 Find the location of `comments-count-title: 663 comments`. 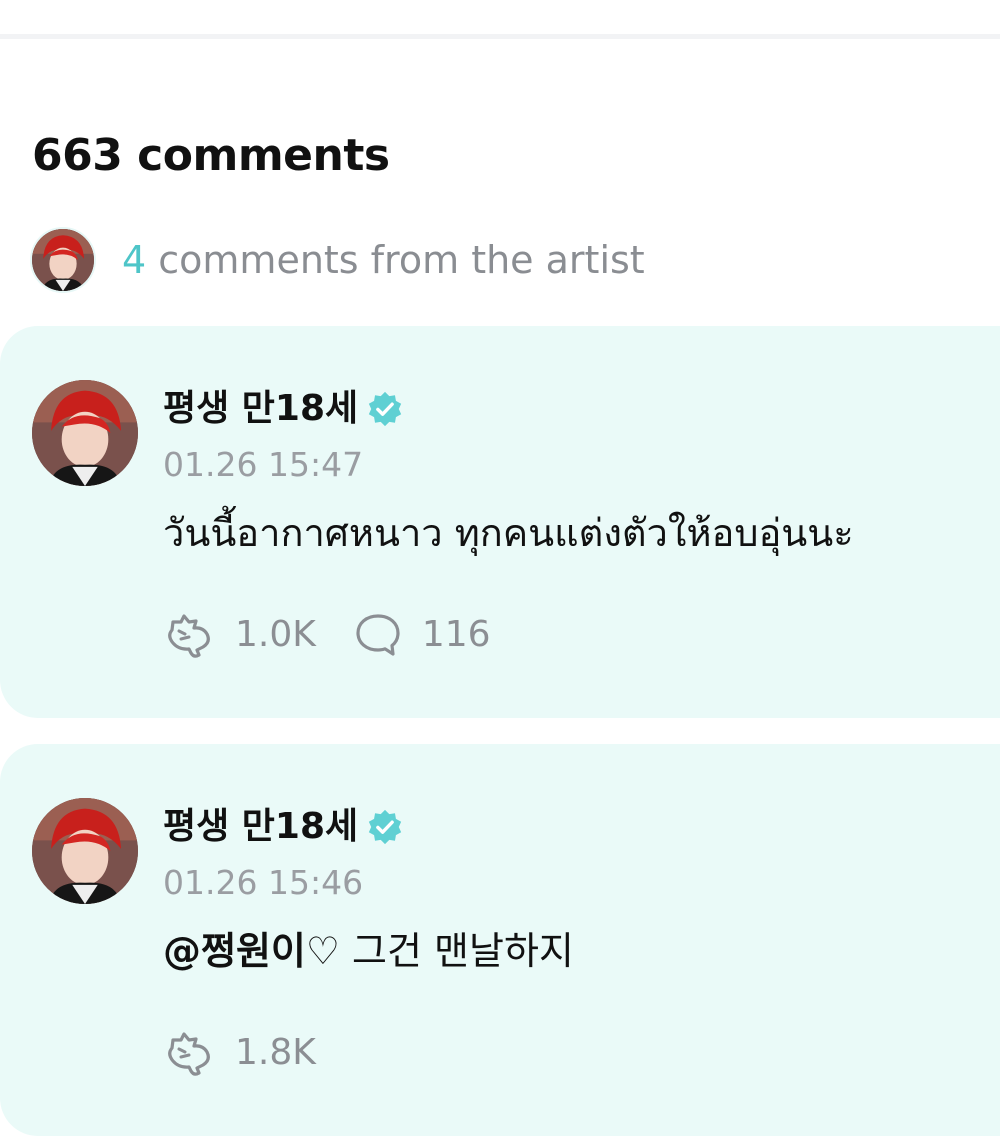

comments-count-title: 663 comments is located at coordinates (211, 155).